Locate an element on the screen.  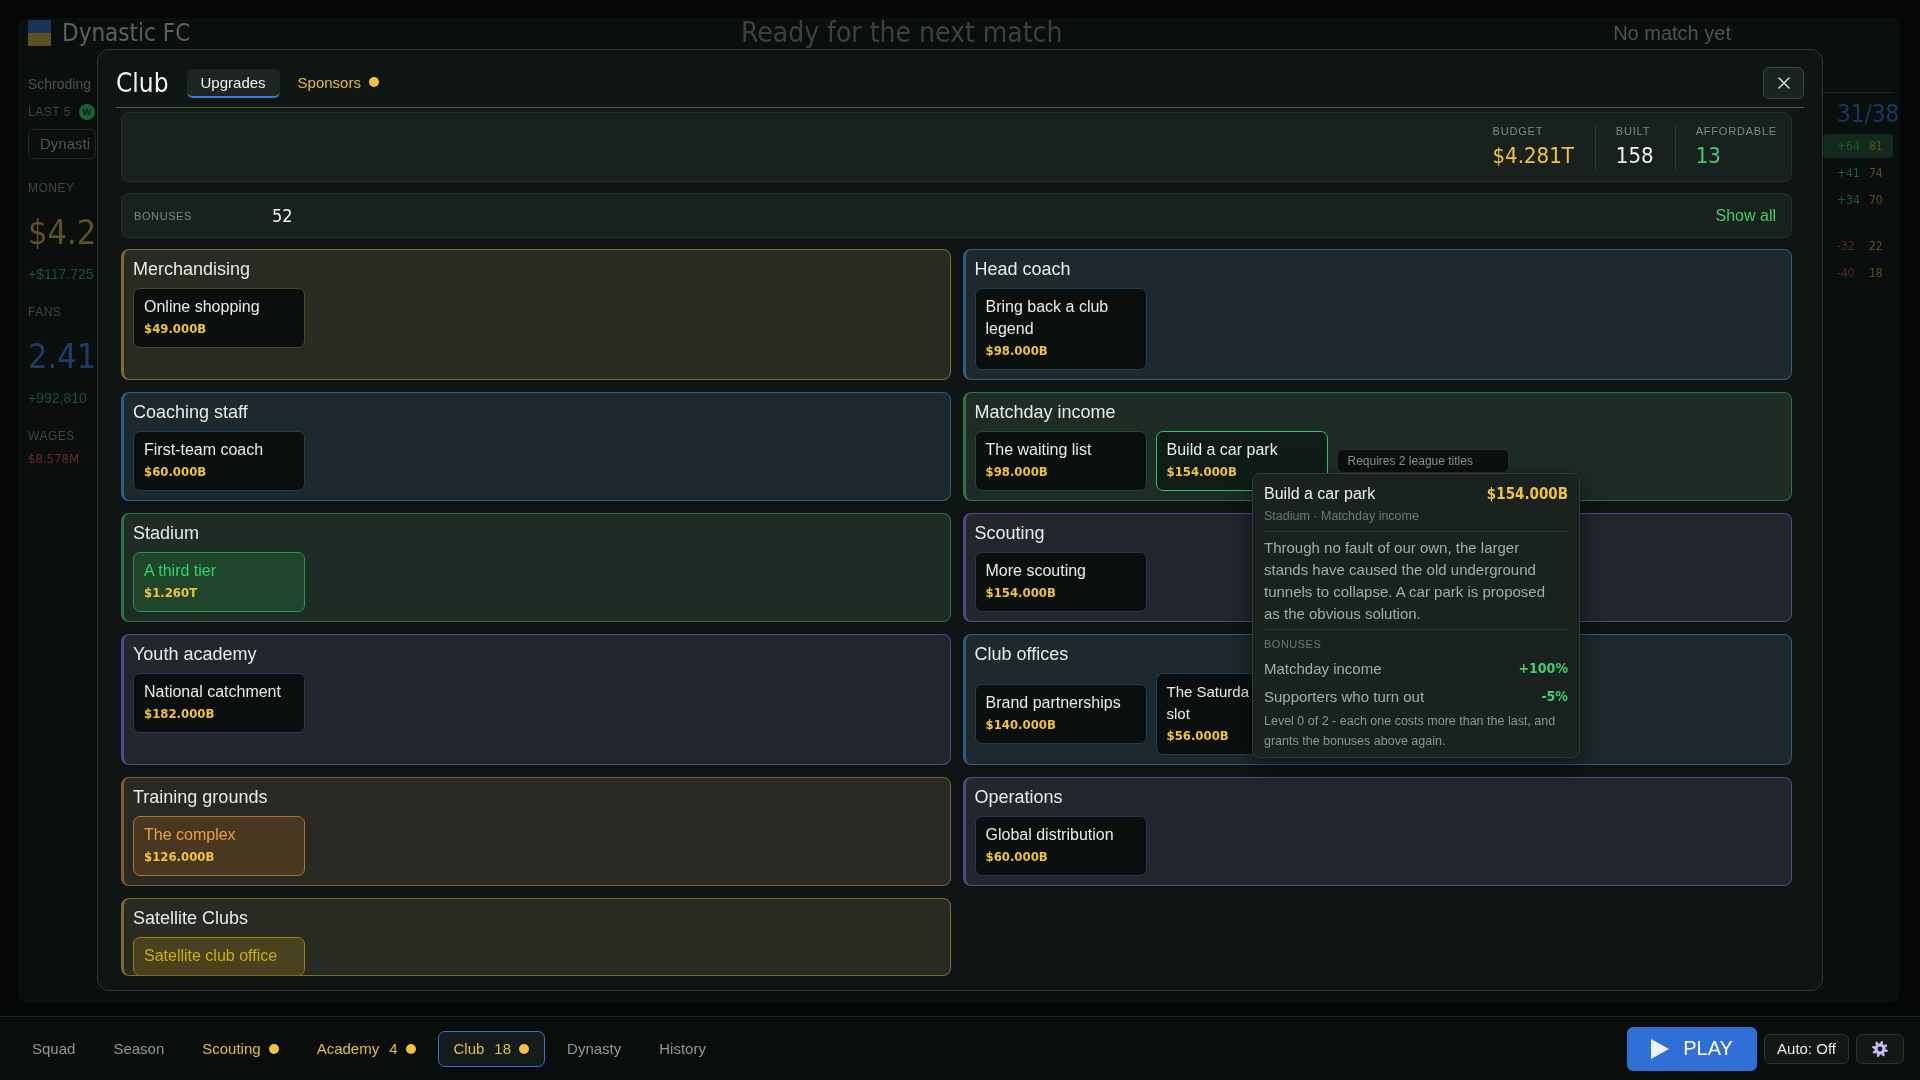
tooltip-description: Through no fault of our own, the larger stands have caused the old underground tunnels to collapse. A car park is proposed as the obvious solution. is located at coordinates (1405, 581).